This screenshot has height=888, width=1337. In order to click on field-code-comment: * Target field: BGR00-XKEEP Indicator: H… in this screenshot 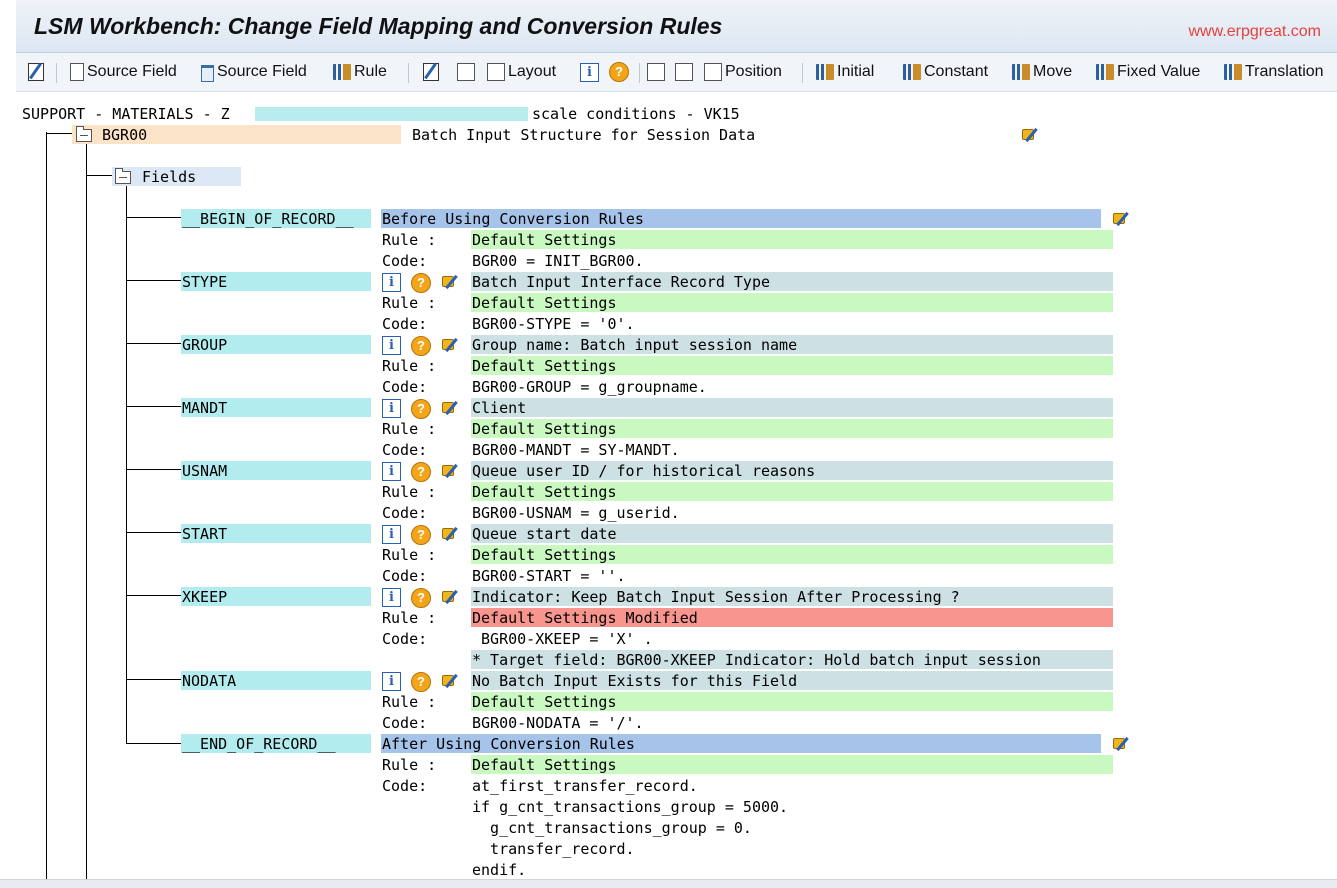, I will do `click(756, 660)`.